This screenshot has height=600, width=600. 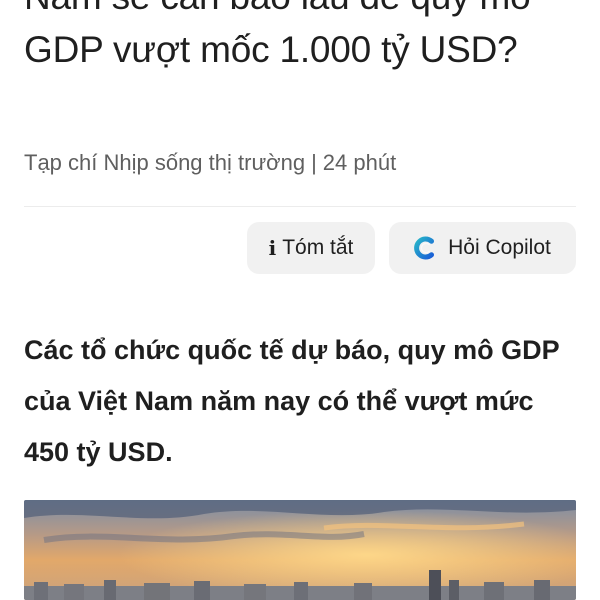 I want to click on ask-copilot-button: Hỏi Copilot, so click(x=482, y=248).